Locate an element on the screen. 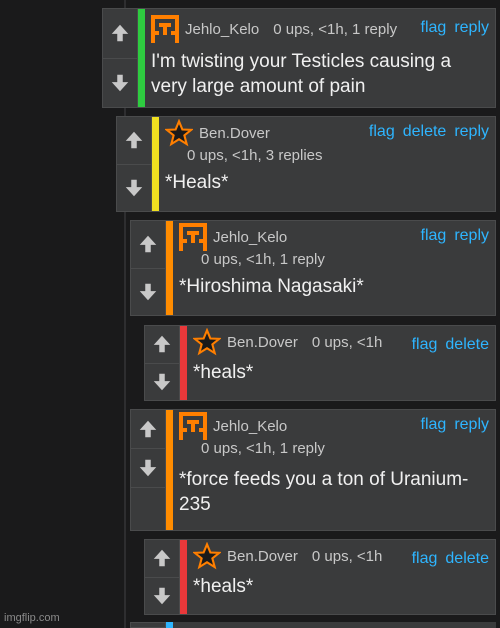 This screenshot has width=500, height=628. watermark: imgflip.com is located at coordinates (32, 618).